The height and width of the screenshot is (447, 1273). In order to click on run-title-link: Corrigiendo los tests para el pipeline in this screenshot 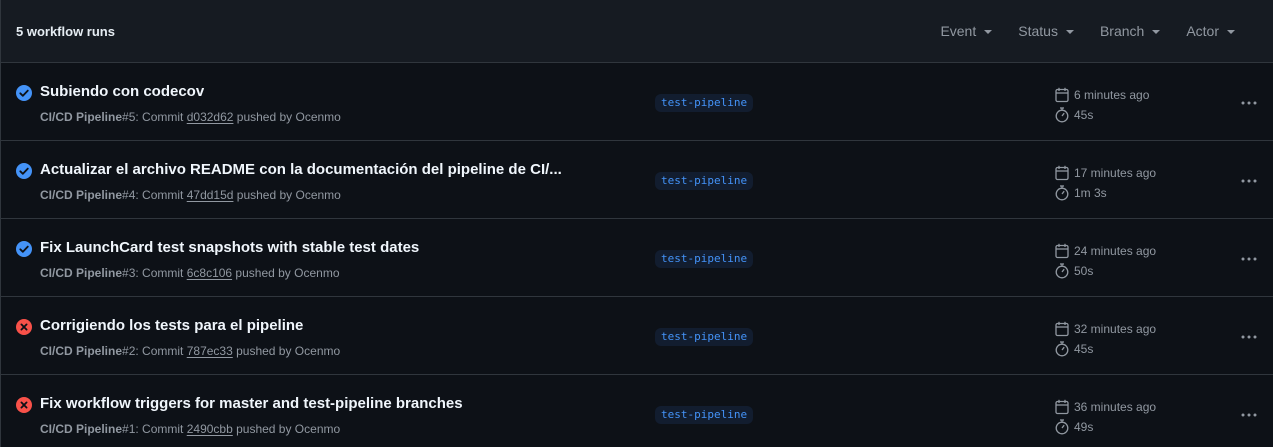, I will do `click(171, 325)`.